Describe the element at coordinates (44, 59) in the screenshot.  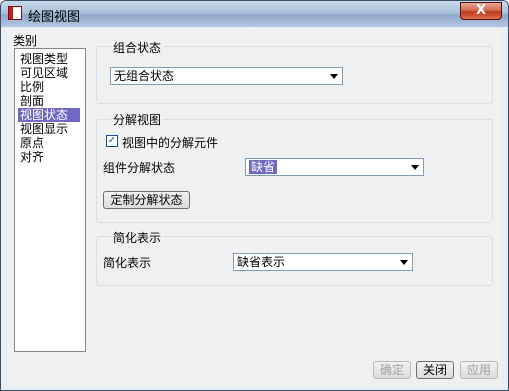
I see `category-item-view-type: 视图类型` at that location.